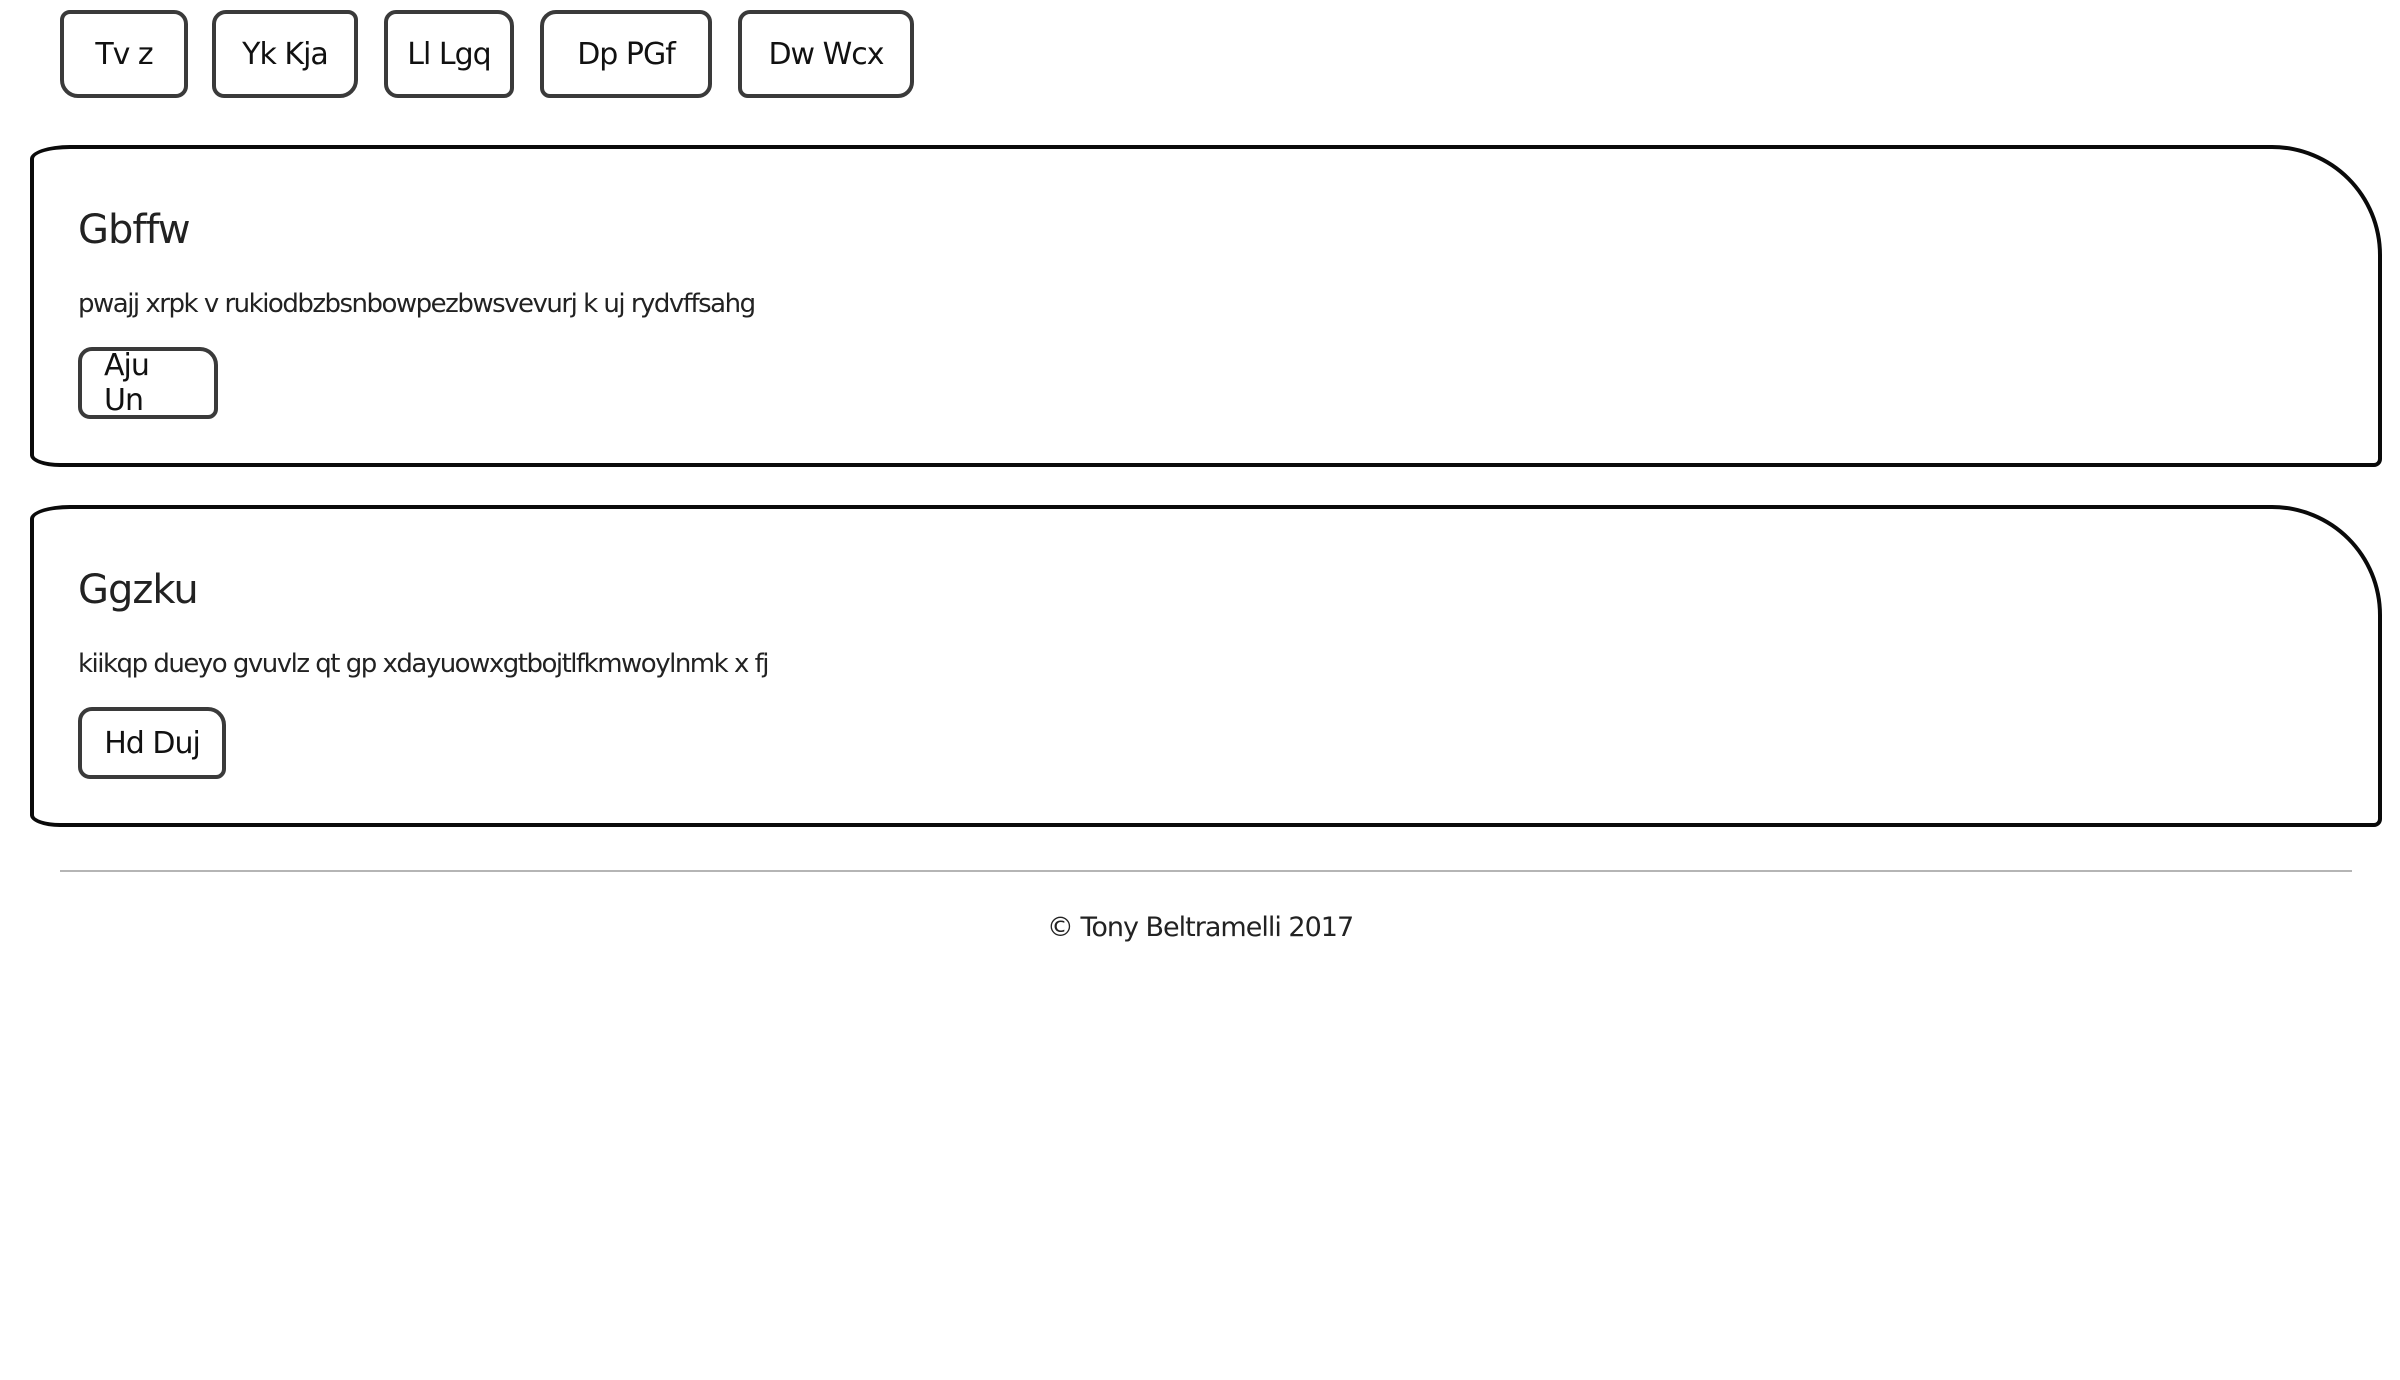 This screenshot has width=2400, height=1380. I want to click on card-title: Ggzku, so click(138, 590).